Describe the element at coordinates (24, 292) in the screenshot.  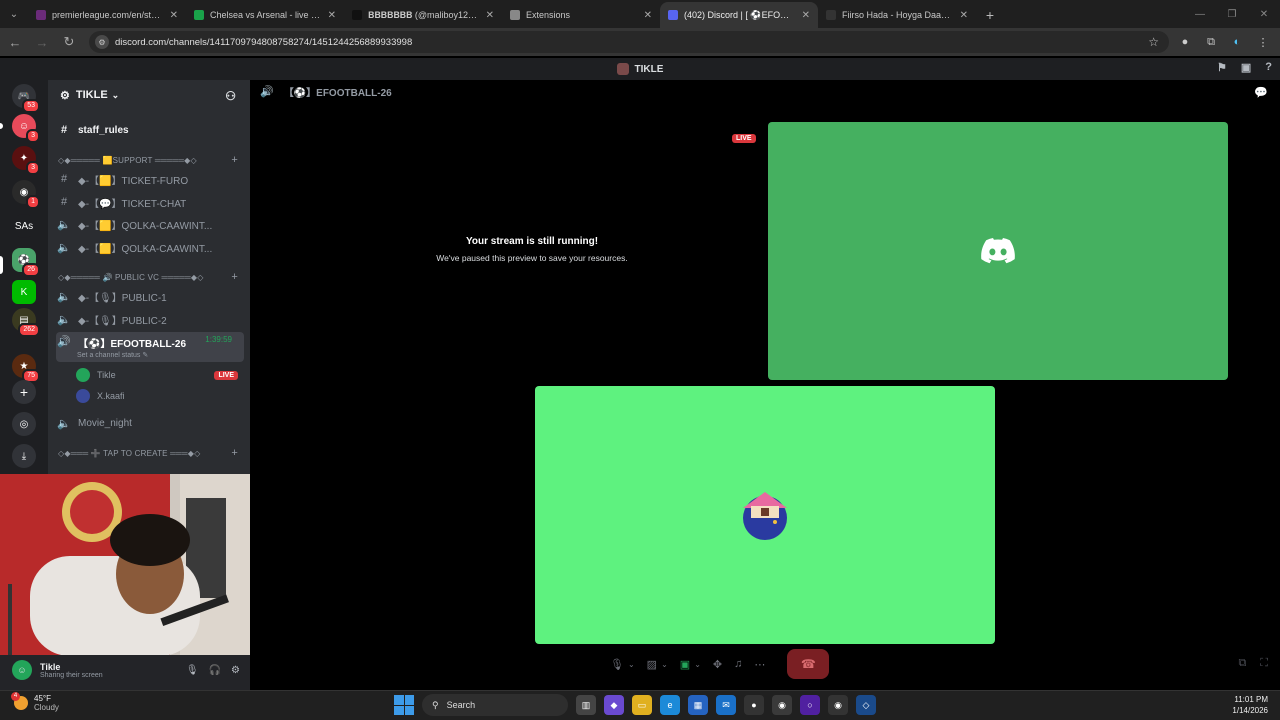
I see `server-green-k: K` at that location.